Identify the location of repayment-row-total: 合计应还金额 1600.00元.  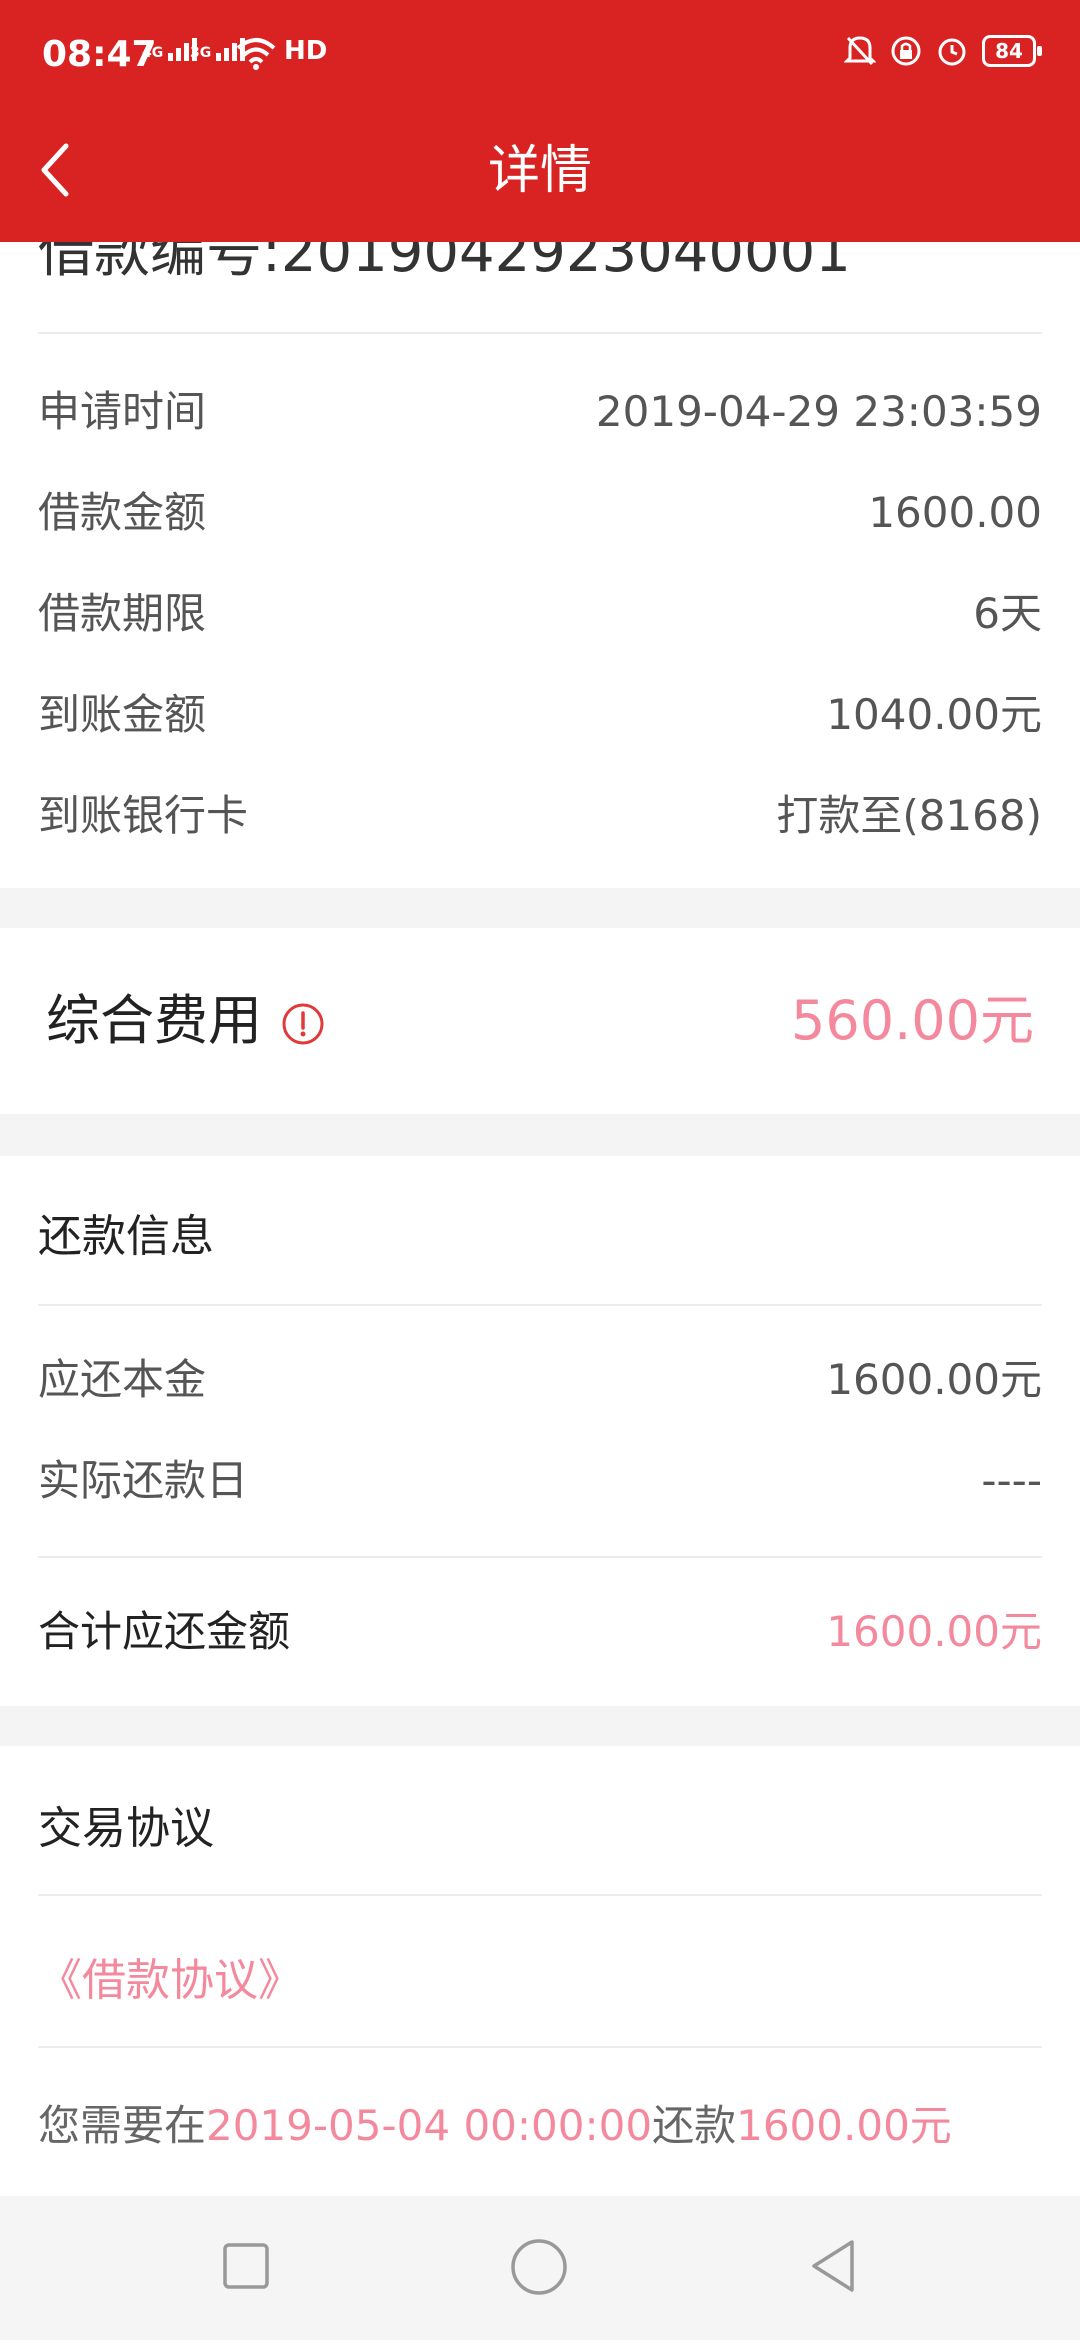
(540, 1632).